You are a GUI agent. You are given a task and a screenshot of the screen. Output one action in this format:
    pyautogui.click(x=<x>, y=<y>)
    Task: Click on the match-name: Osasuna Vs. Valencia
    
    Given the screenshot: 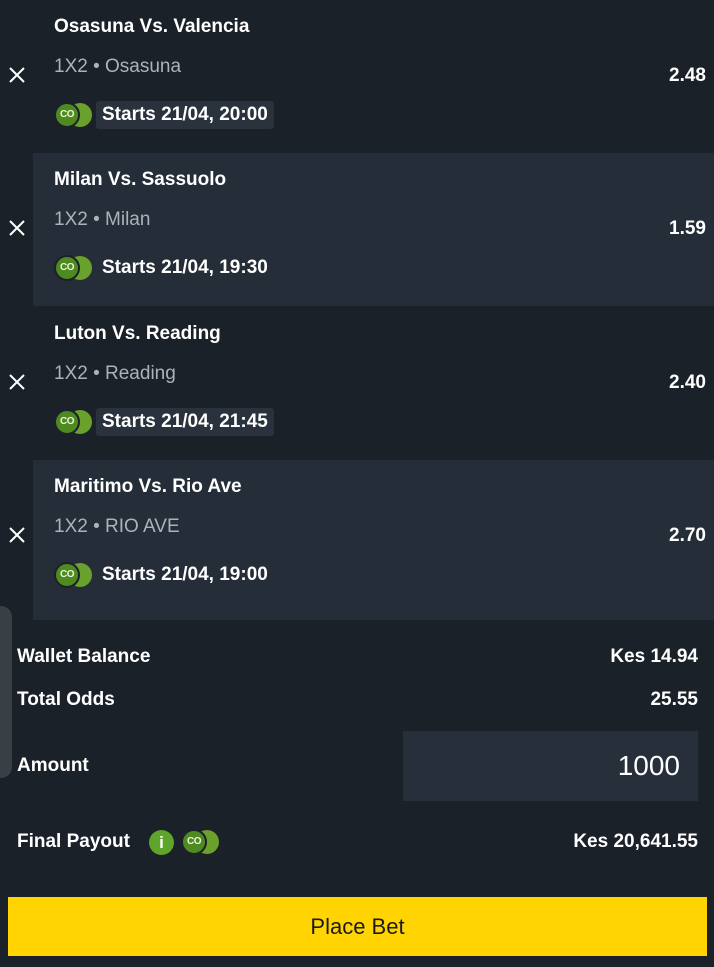 What is the action you would take?
    pyautogui.click(x=152, y=26)
    